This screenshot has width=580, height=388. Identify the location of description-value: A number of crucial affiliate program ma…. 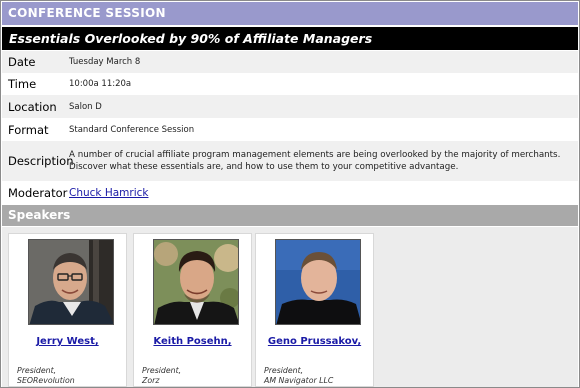
(315, 161).